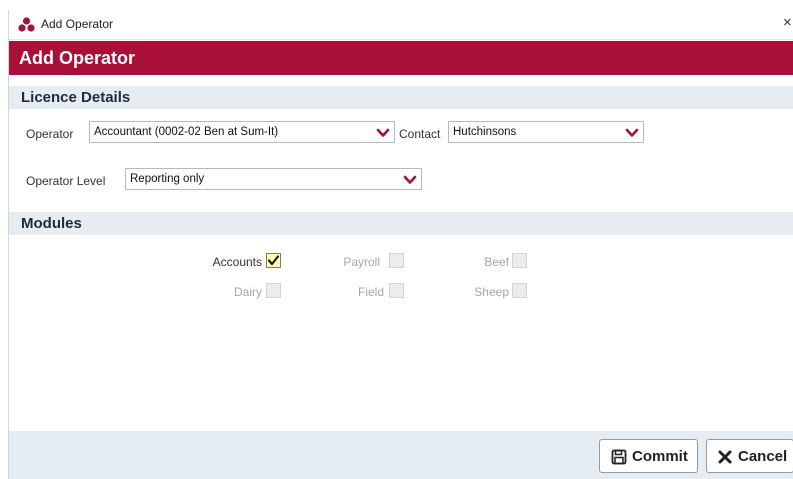 This screenshot has height=479, width=793. I want to click on module-label-field: Field, so click(370, 292).